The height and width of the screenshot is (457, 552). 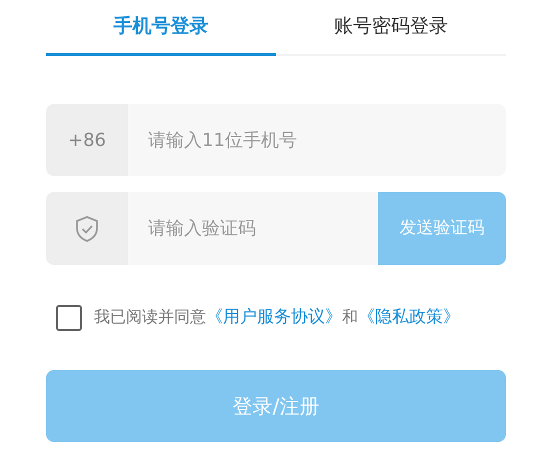 What do you see at coordinates (409, 317) in the screenshot?
I see `privacy-link: 《隐私政策》` at bounding box center [409, 317].